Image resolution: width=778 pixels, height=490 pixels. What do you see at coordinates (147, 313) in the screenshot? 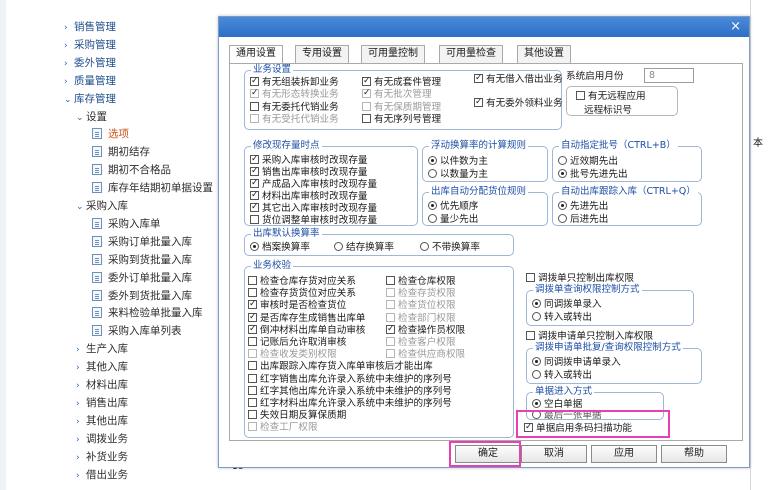
I see `sidebar-item: 来料检验单批量入库` at bounding box center [147, 313].